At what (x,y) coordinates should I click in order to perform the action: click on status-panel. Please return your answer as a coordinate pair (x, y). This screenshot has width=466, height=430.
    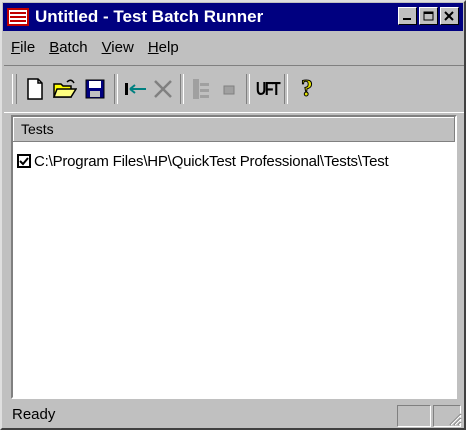
    Looking at the image, I should click on (414, 416).